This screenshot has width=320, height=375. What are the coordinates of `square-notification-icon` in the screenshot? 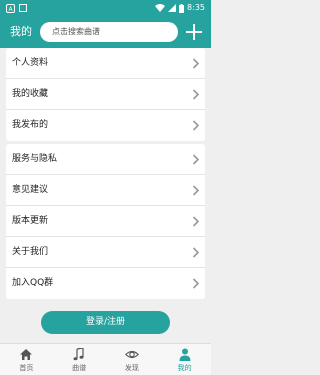 It's located at (23, 8).